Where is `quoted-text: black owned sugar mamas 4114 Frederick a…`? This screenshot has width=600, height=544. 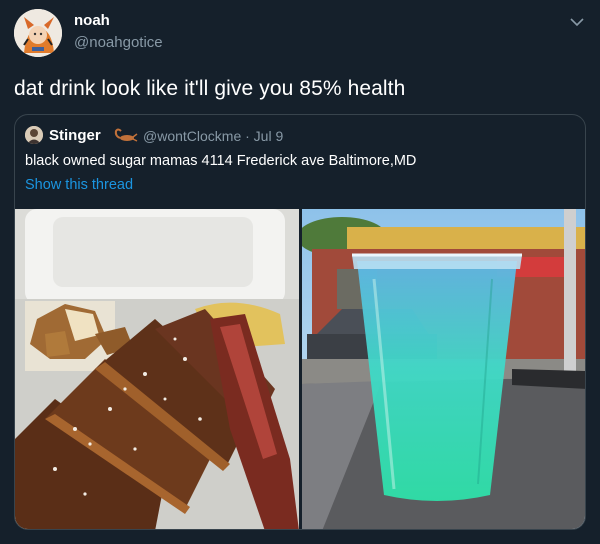 quoted-text: black owned sugar mamas 4114 Frederick a… is located at coordinates (221, 161).